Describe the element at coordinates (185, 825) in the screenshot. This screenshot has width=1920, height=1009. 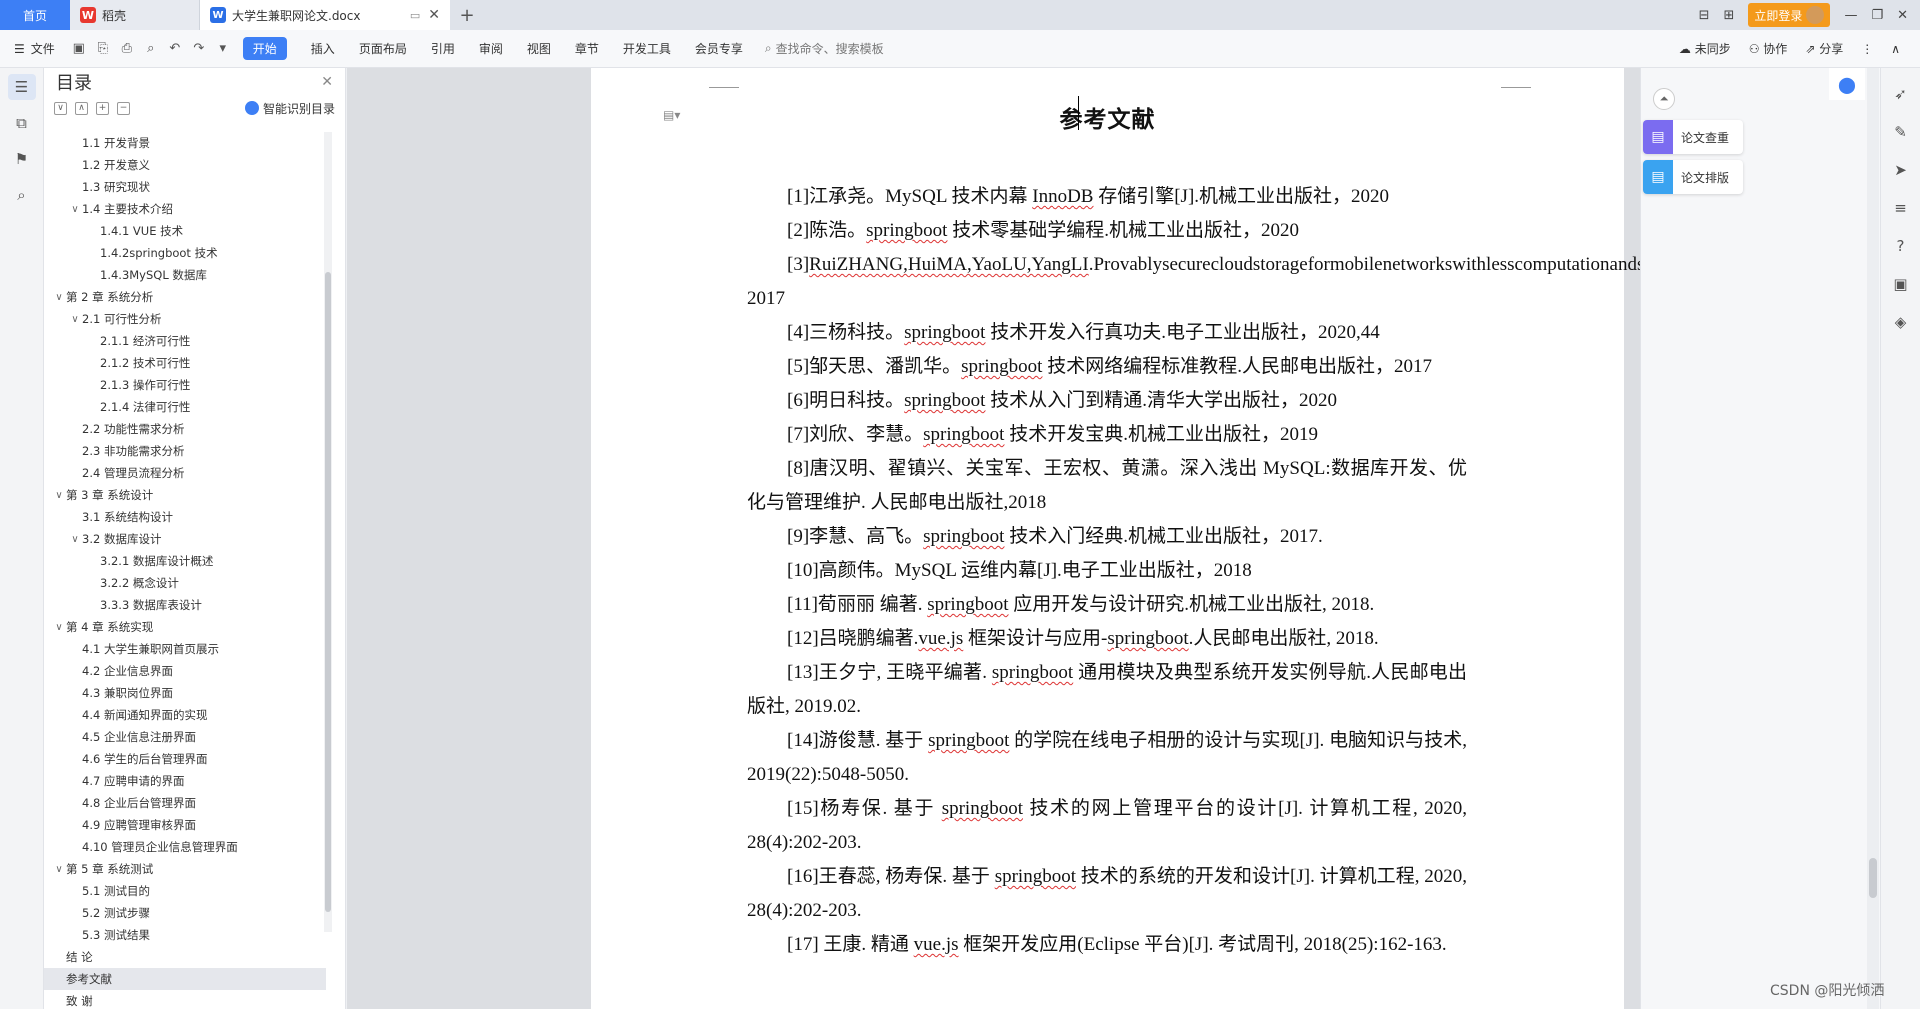
I see `toc-item: 4.9 应聘管理审核界面` at that location.